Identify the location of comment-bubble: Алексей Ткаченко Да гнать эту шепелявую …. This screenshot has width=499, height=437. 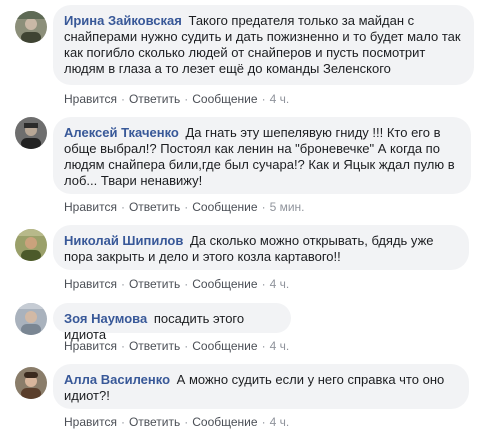
(262, 155).